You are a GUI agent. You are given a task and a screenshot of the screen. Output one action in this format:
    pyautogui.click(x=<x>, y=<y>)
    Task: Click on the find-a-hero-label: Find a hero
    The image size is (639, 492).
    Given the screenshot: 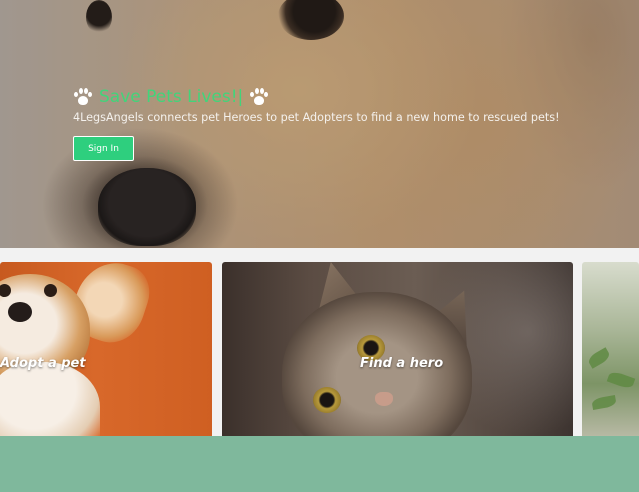 What is the action you would take?
    pyautogui.click(x=402, y=363)
    